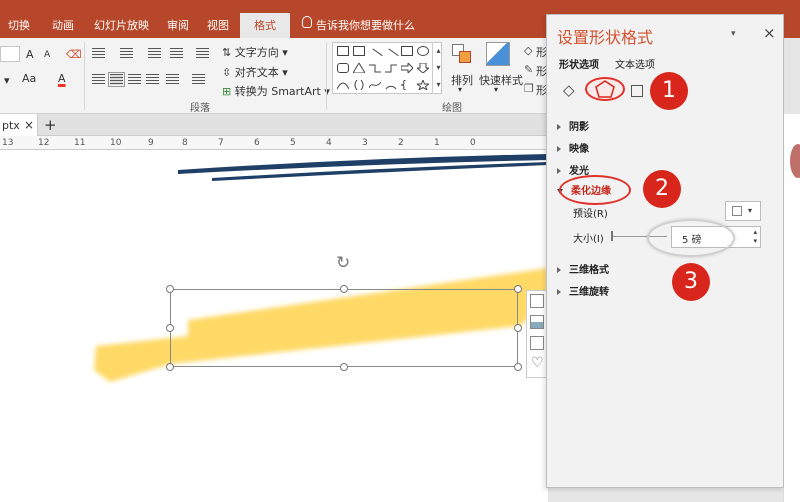 The height and width of the screenshot is (502, 800). What do you see at coordinates (452, 108) in the screenshot?
I see `drawing-group-label: 绘图` at bounding box center [452, 108].